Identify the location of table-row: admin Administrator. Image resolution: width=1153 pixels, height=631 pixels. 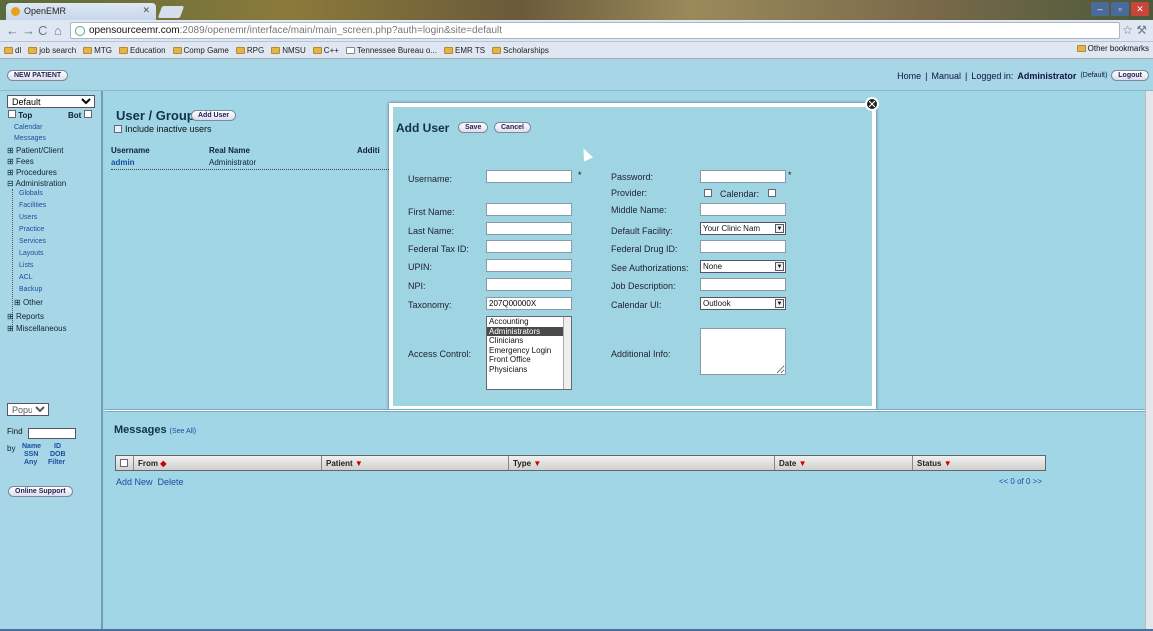
(256, 164).